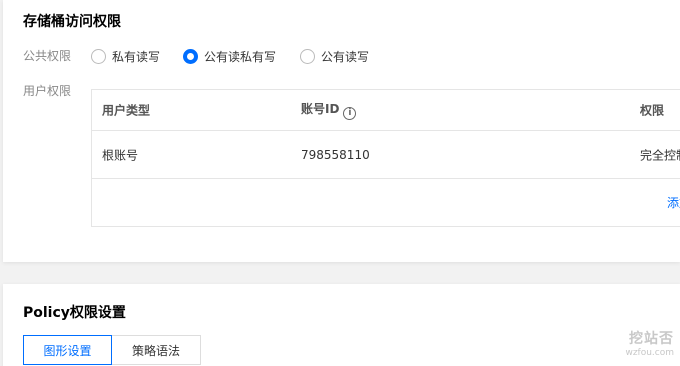 Image resolution: width=680 pixels, height=366 pixels. What do you see at coordinates (74, 313) in the screenshot?
I see `policy-title: Policy权限设置` at bounding box center [74, 313].